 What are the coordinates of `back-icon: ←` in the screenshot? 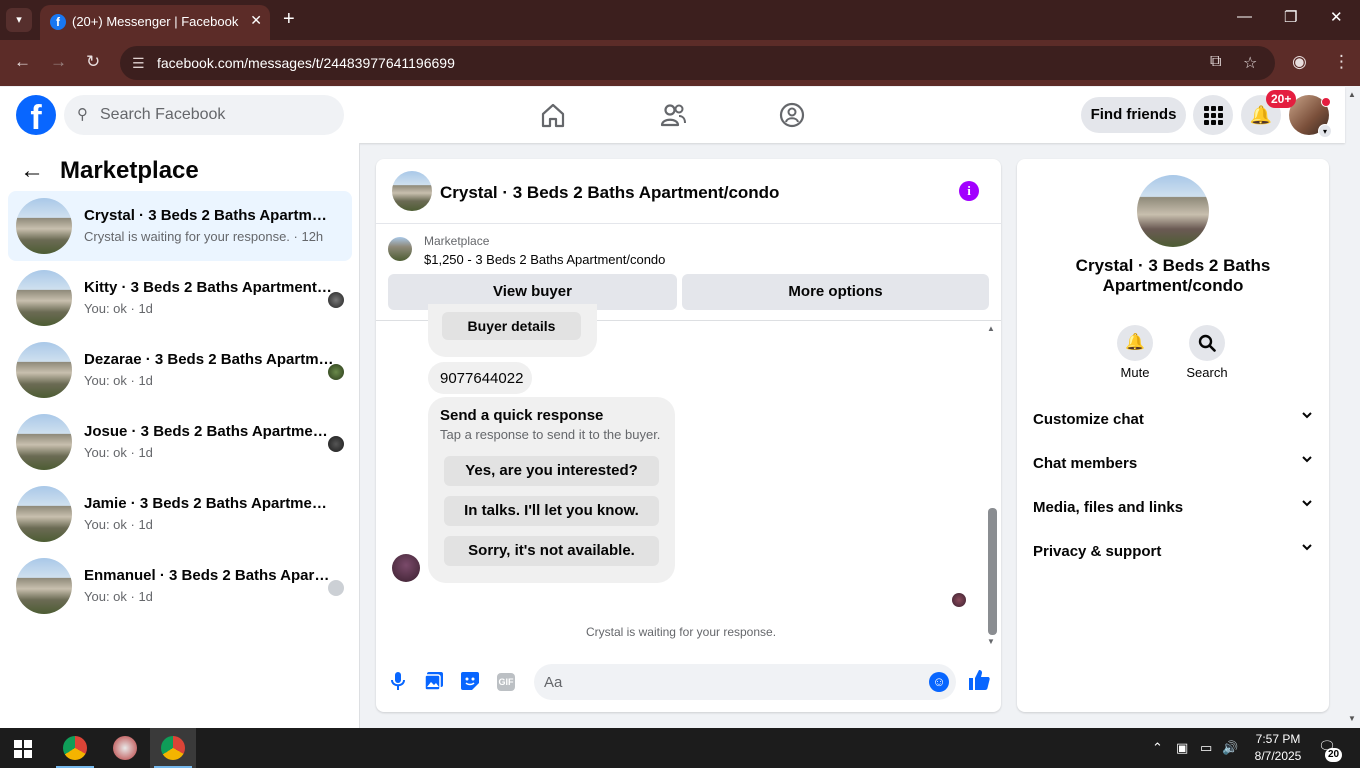 It's located at (22, 62).